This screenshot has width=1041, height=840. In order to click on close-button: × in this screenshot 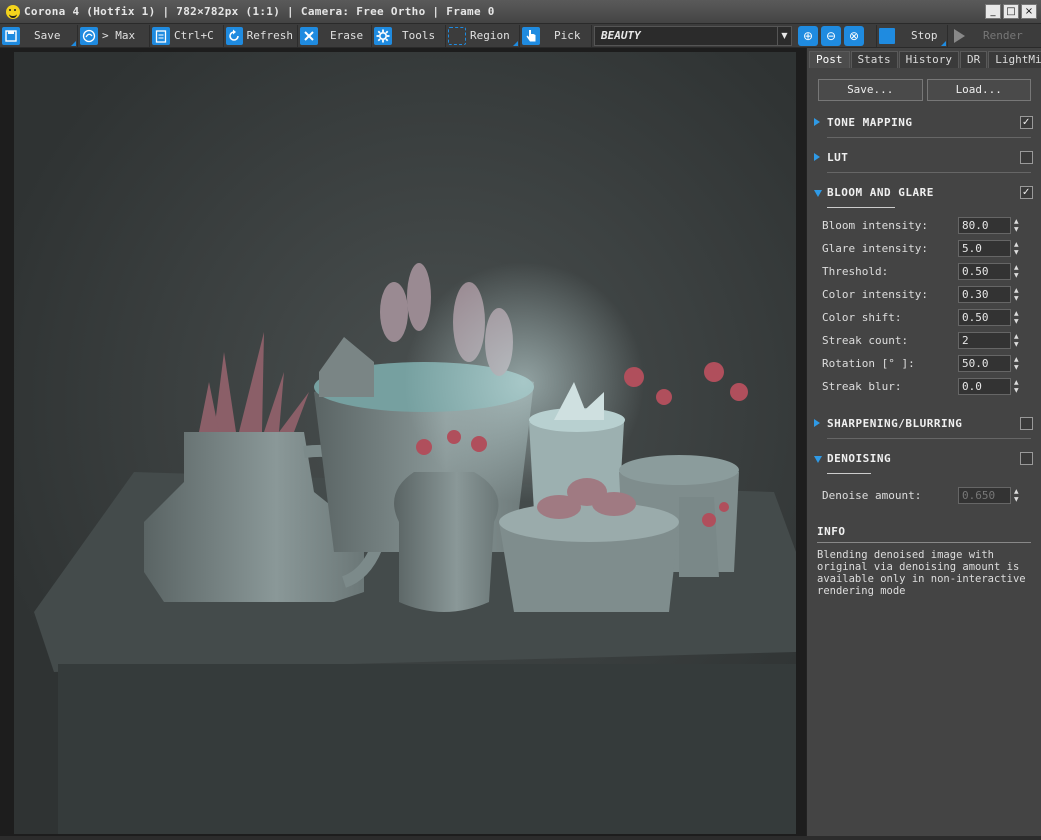, I will do `click(1029, 11)`.